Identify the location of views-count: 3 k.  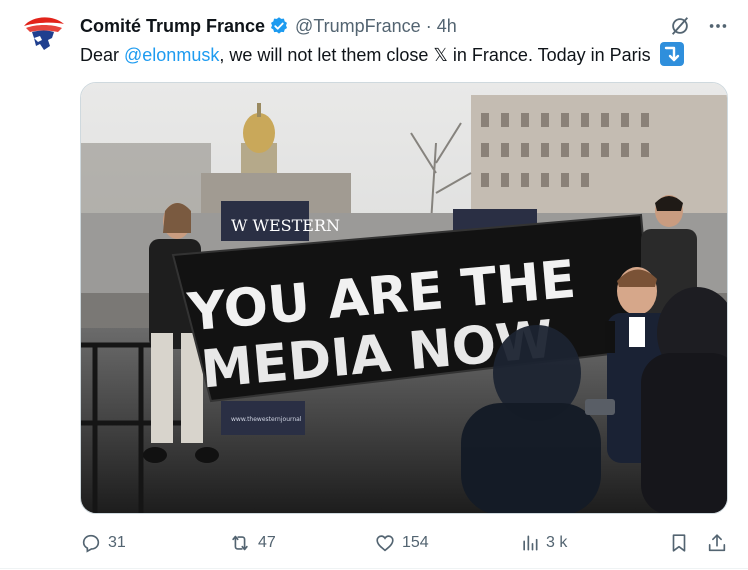
(557, 542).